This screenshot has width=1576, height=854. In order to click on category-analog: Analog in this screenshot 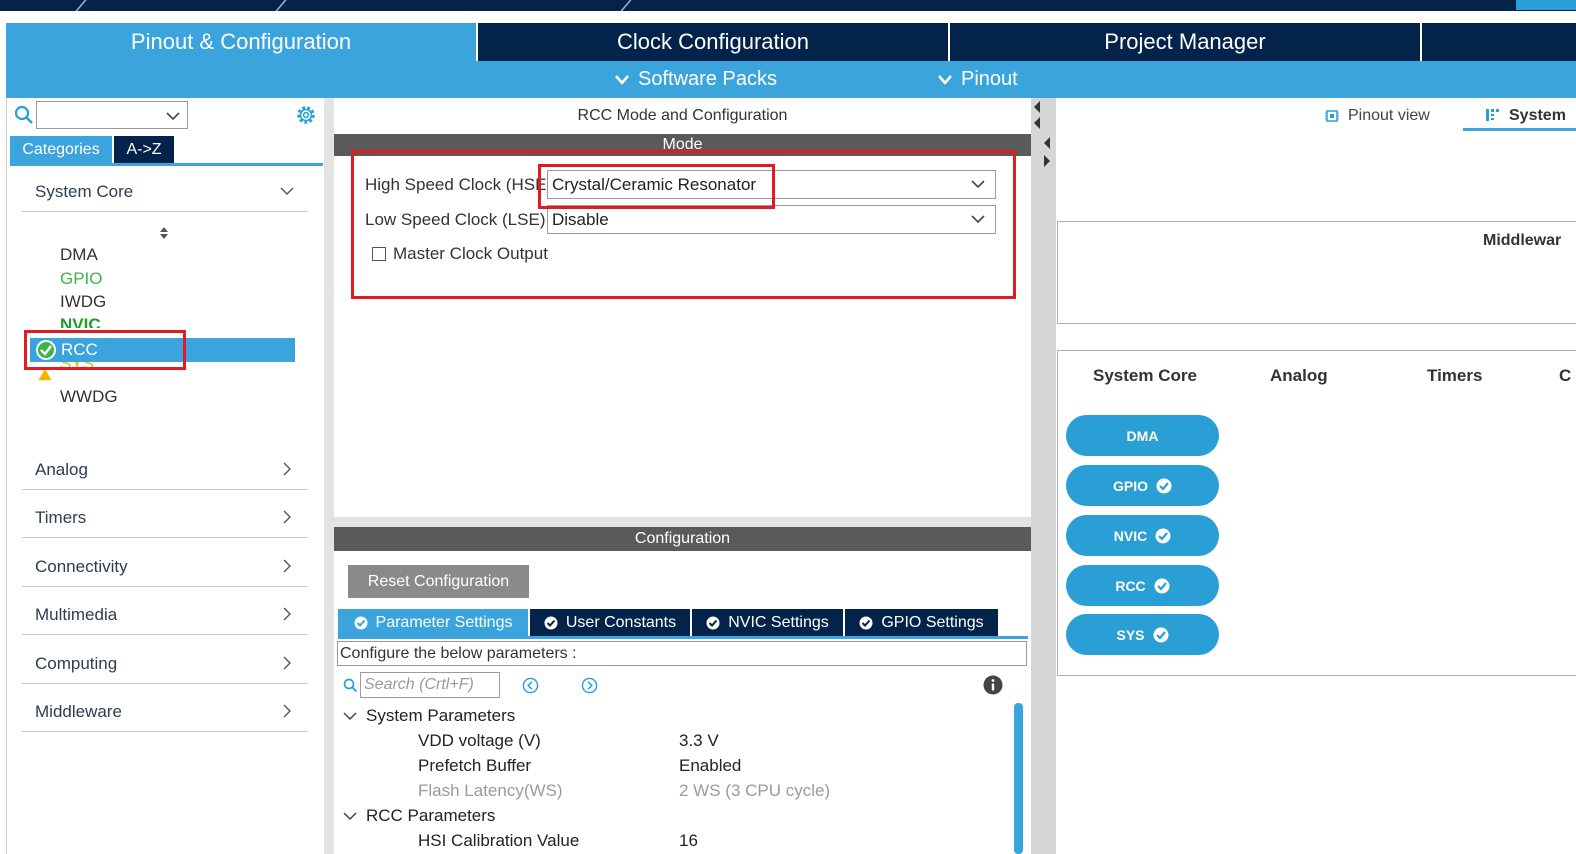, I will do `click(165, 470)`.